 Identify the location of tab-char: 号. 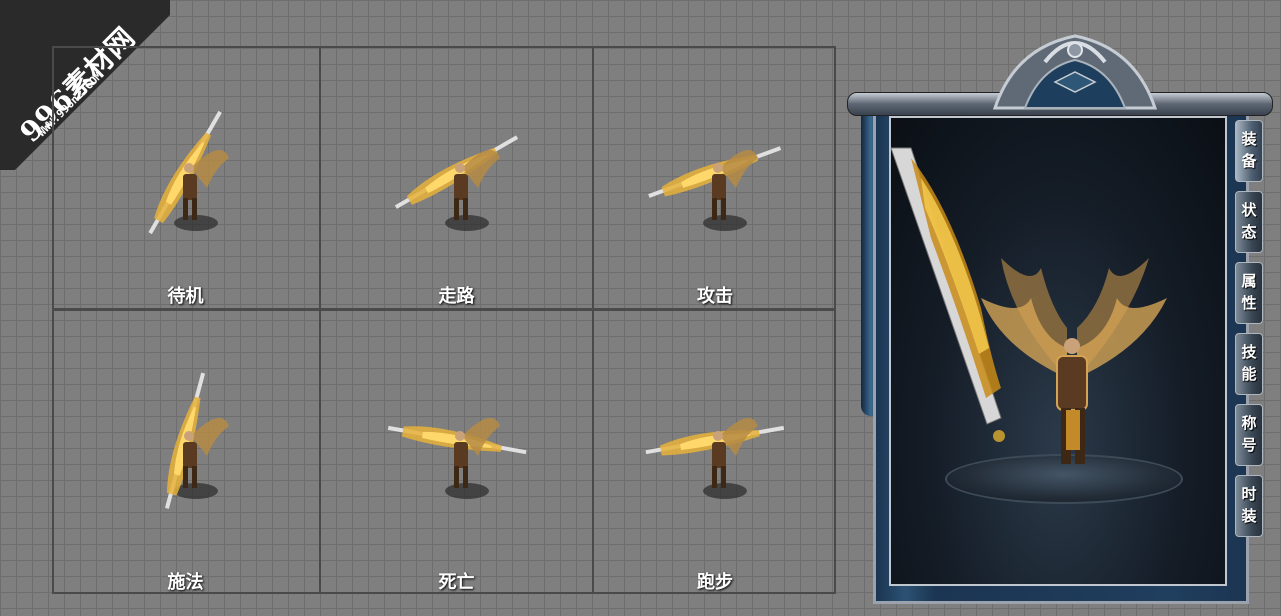
(1249, 445).